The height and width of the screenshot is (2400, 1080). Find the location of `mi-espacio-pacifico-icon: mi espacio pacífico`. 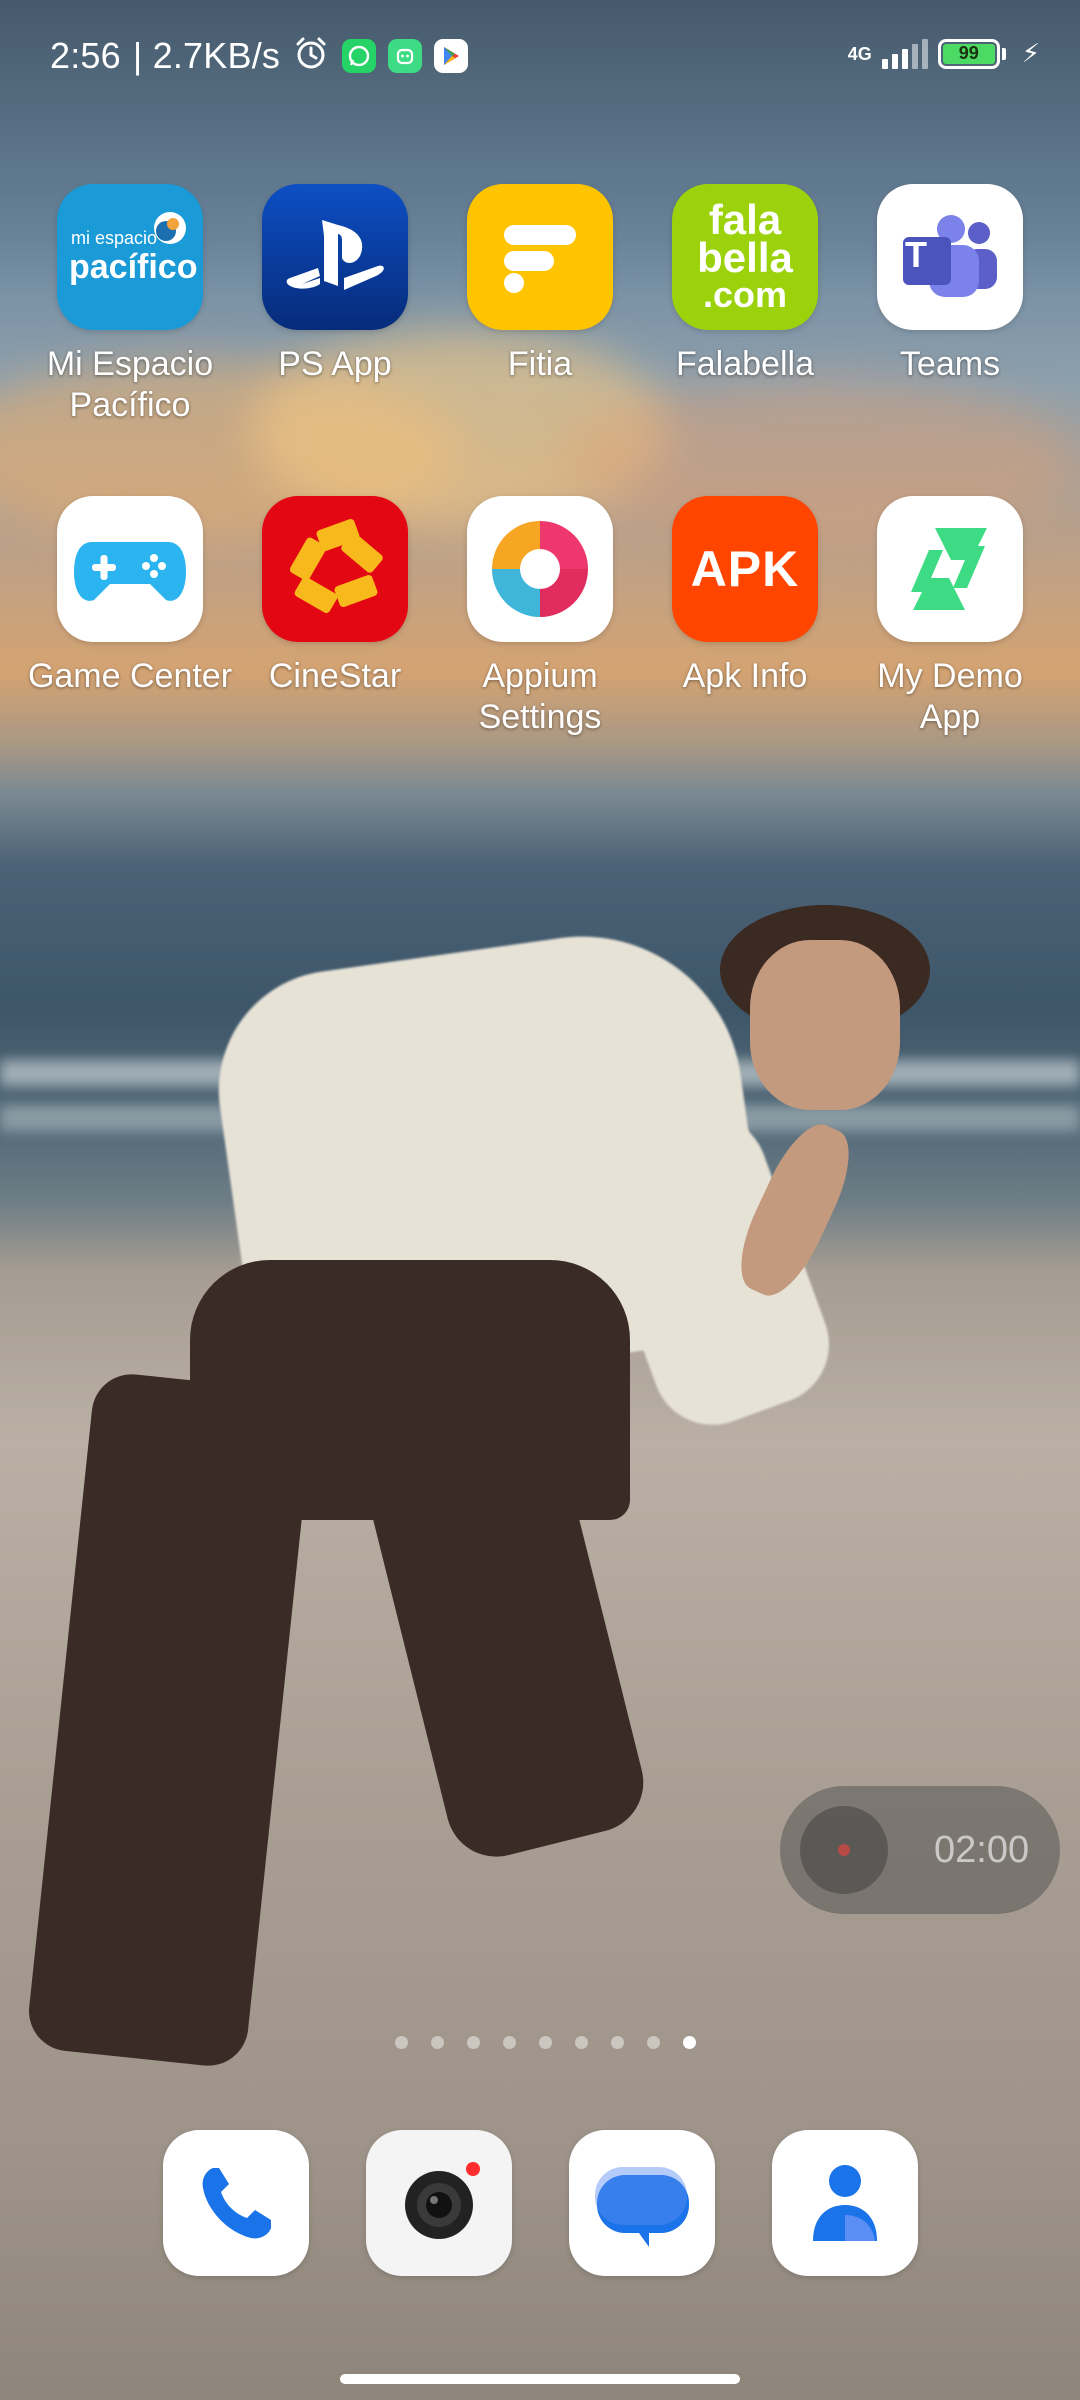

mi-espacio-pacifico-icon: mi espacio pacífico is located at coordinates (130, 257).